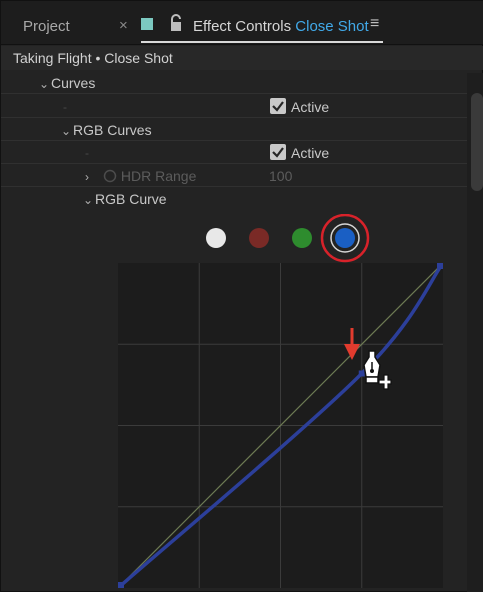 The image size is (483, 592). I want to click on tab-effect-controls-label: Effect Controls, so click(242, 26).